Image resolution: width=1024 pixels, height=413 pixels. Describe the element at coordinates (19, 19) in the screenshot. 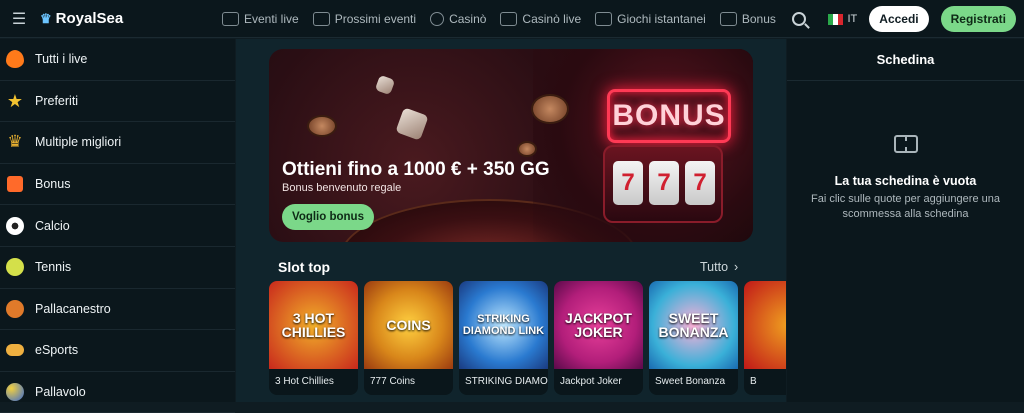

I see `menu-icon: ☰` at that location.